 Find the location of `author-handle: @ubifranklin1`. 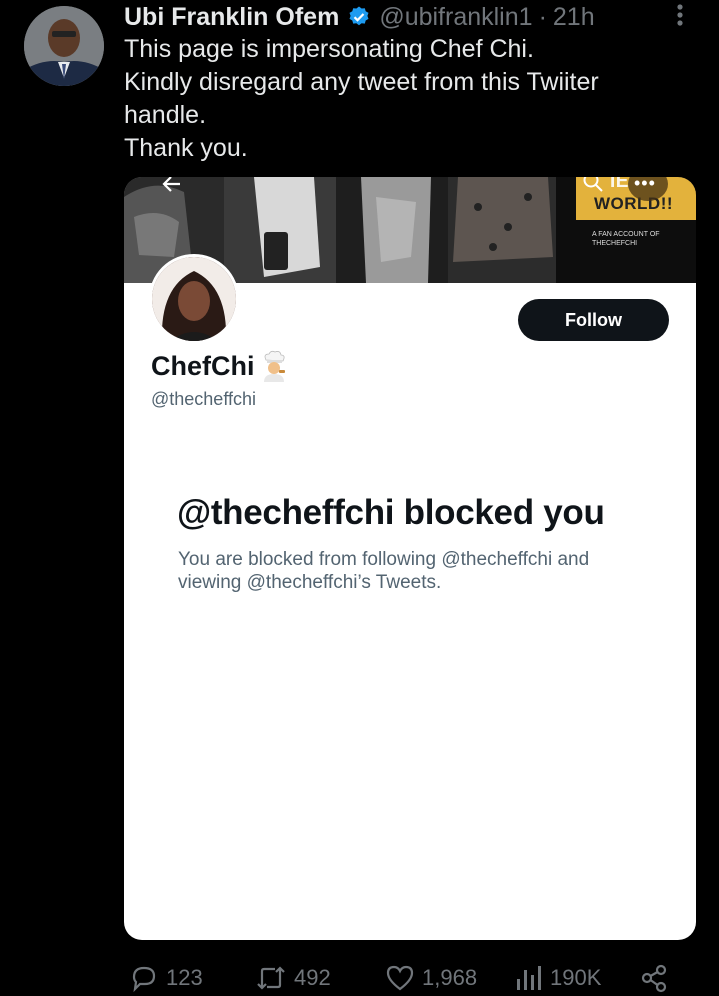

author-handle: @ubifranklin1 is located at coordinates (455, 17).